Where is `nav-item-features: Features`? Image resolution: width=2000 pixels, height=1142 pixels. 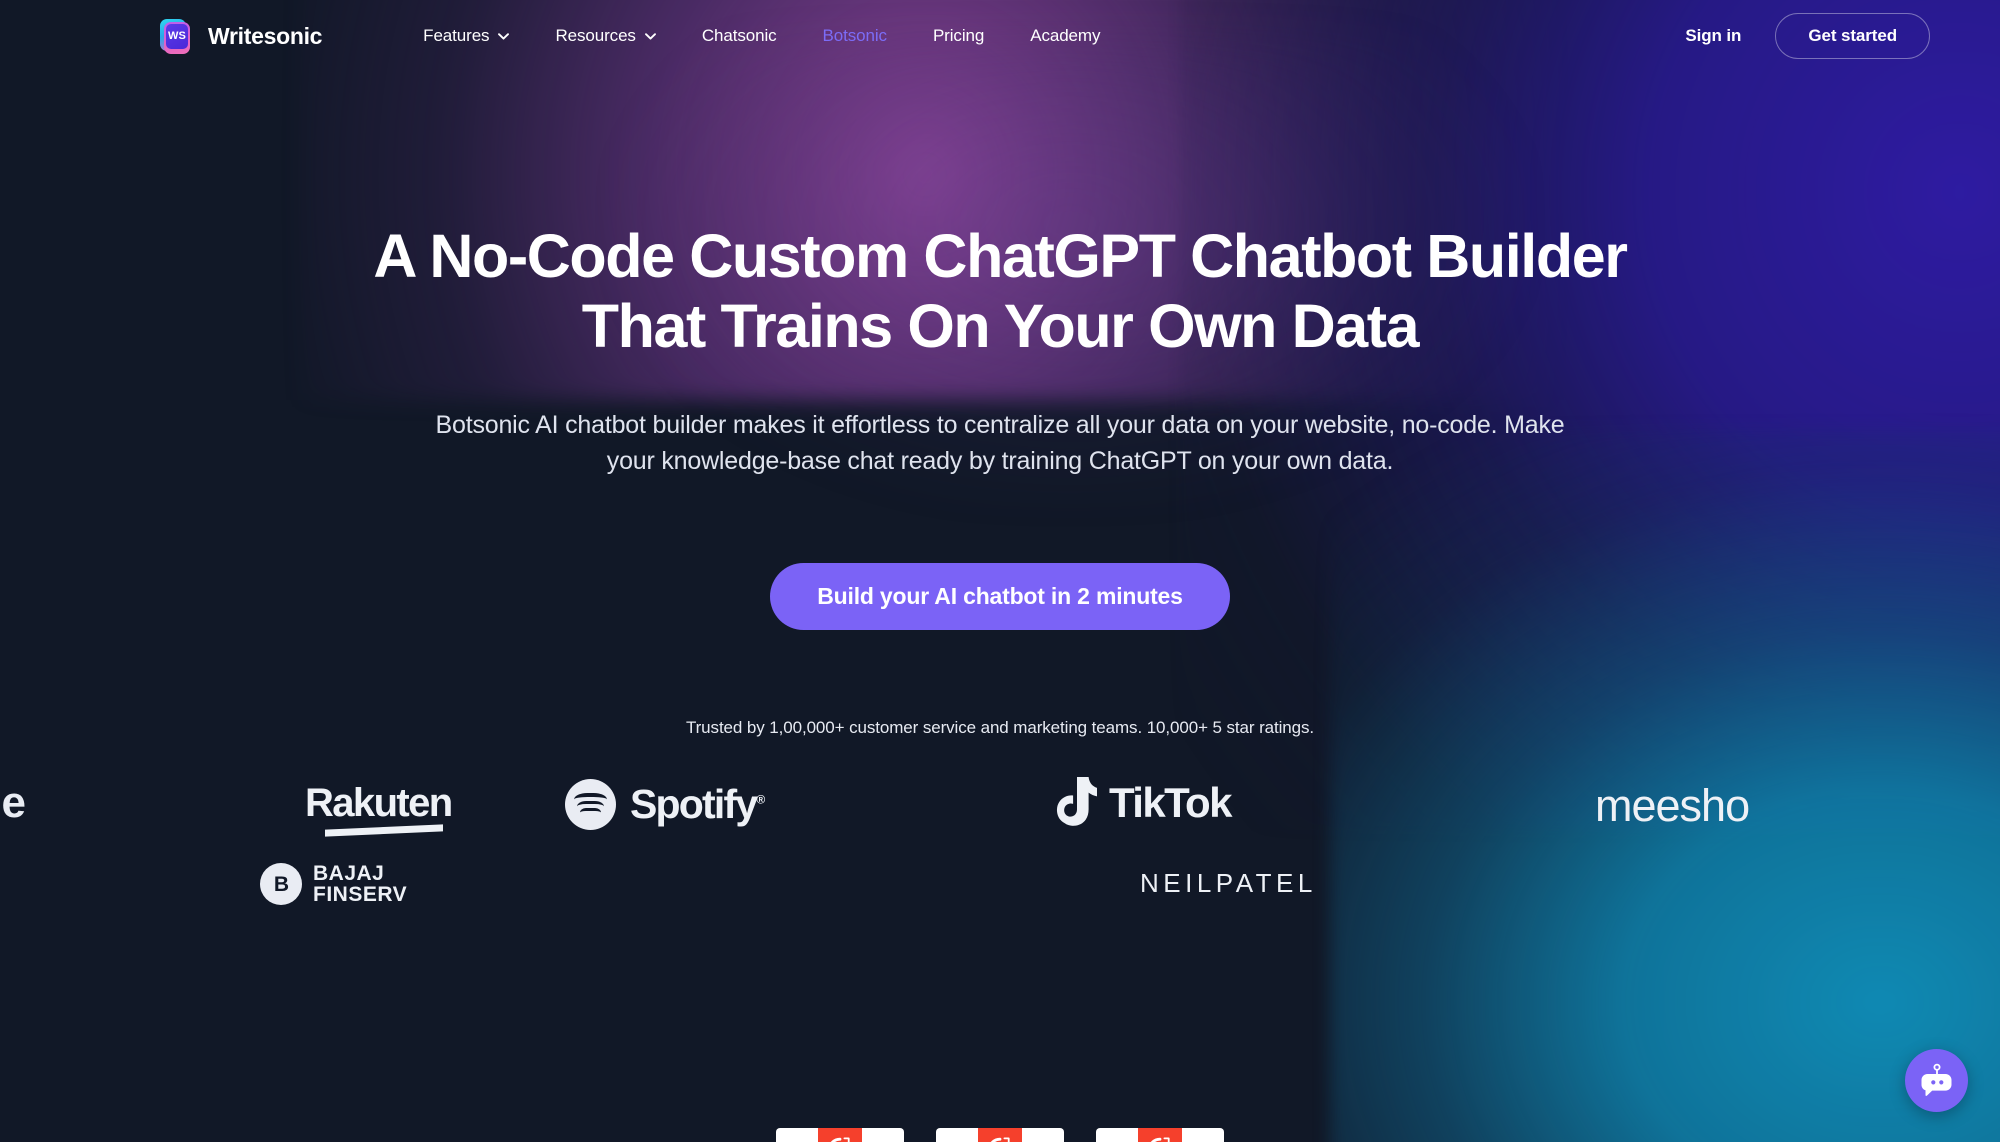 nav-item-features: Features is located at coordinates (466, 36).